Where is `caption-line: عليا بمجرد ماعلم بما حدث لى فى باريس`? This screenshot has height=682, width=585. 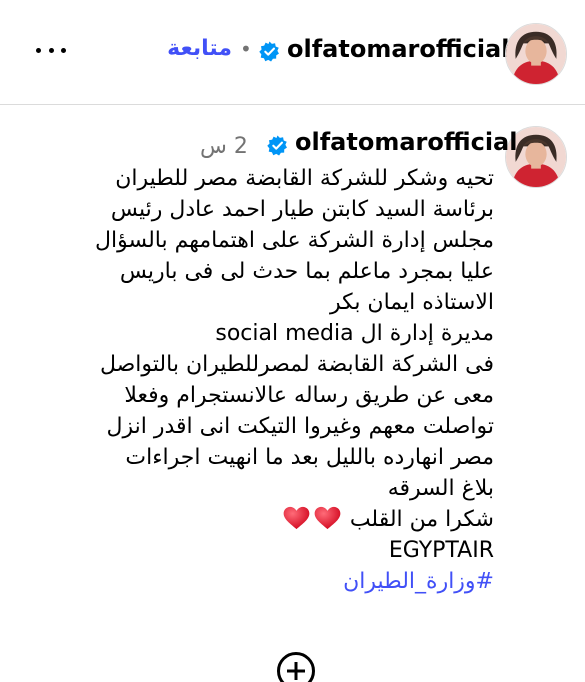 caption-line: عليا بمجرد ماعلم بما حدث لى فى باريس is located at coordinates (306, 271).